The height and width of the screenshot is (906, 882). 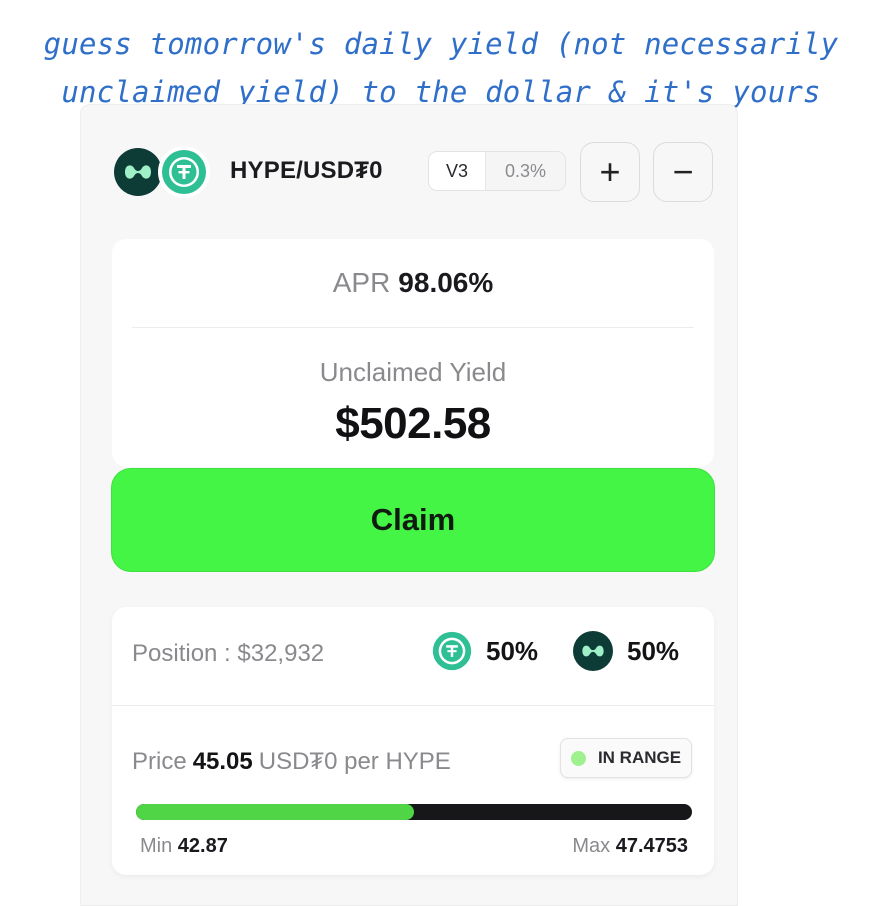 I want to click on max-price-value: 47.4753, so click(x=651, y=846).